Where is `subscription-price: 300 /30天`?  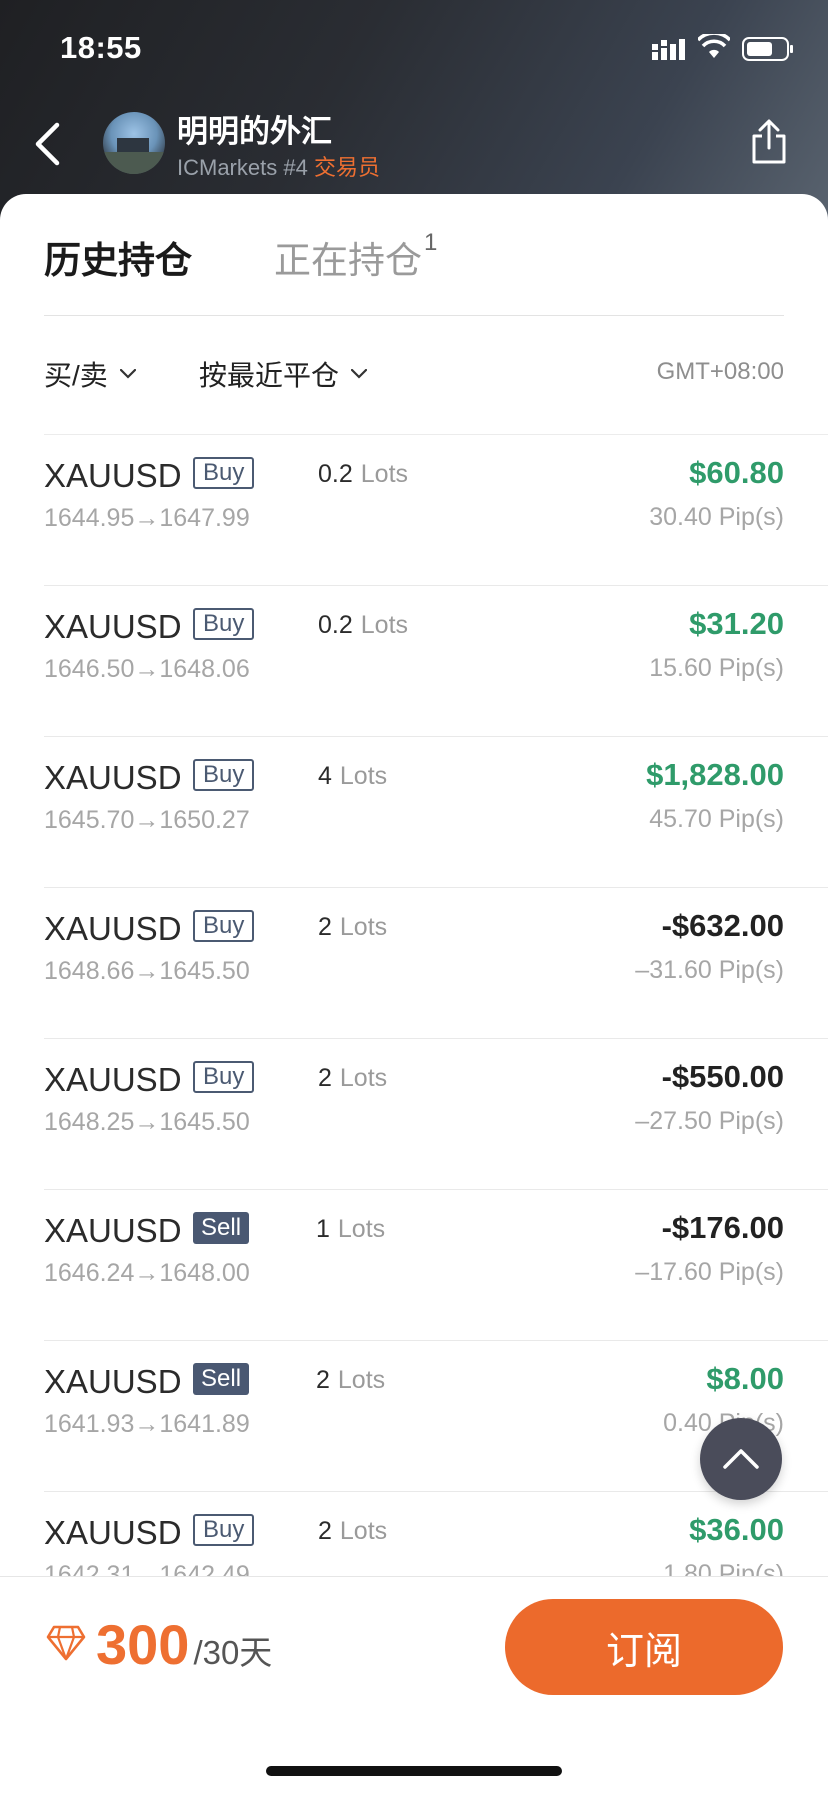
subscription-price: 300 /30天 is located at coordinates (159, 1645).